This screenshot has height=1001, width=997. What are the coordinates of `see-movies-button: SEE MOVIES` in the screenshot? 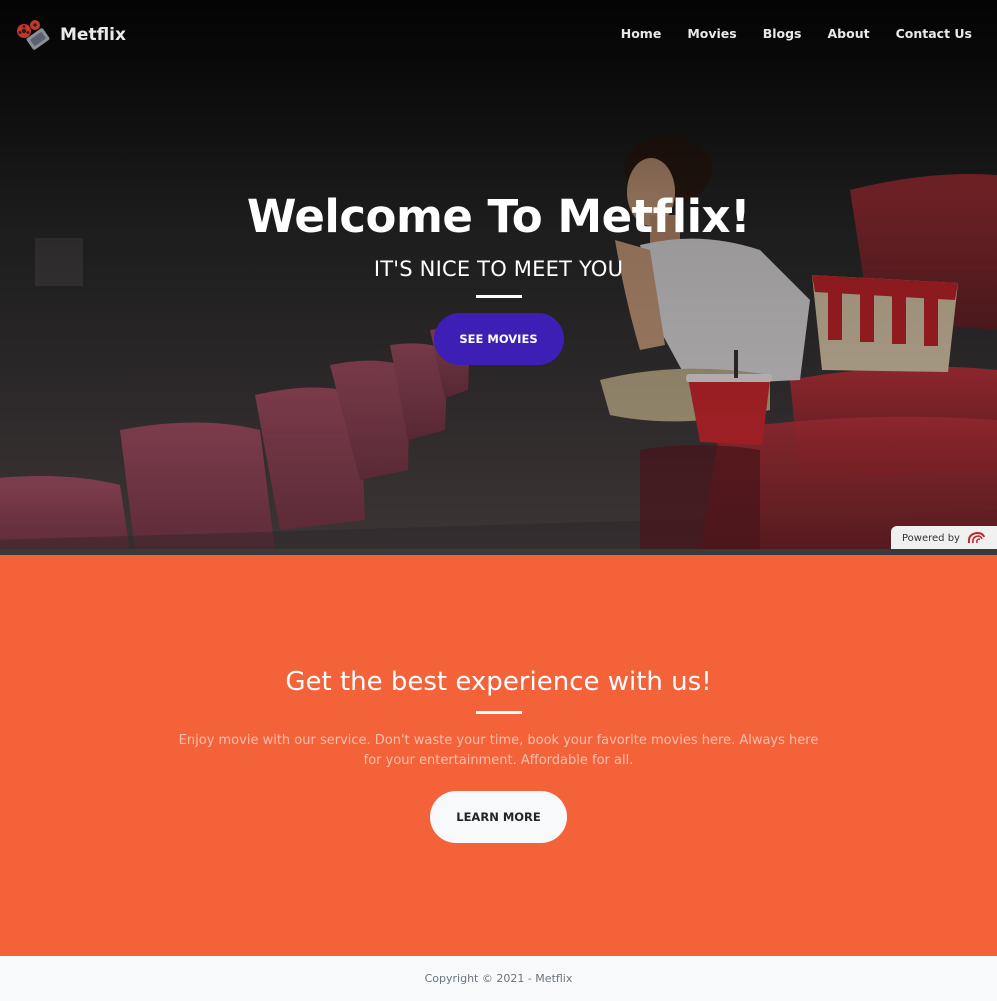 It's located at (498, 339).